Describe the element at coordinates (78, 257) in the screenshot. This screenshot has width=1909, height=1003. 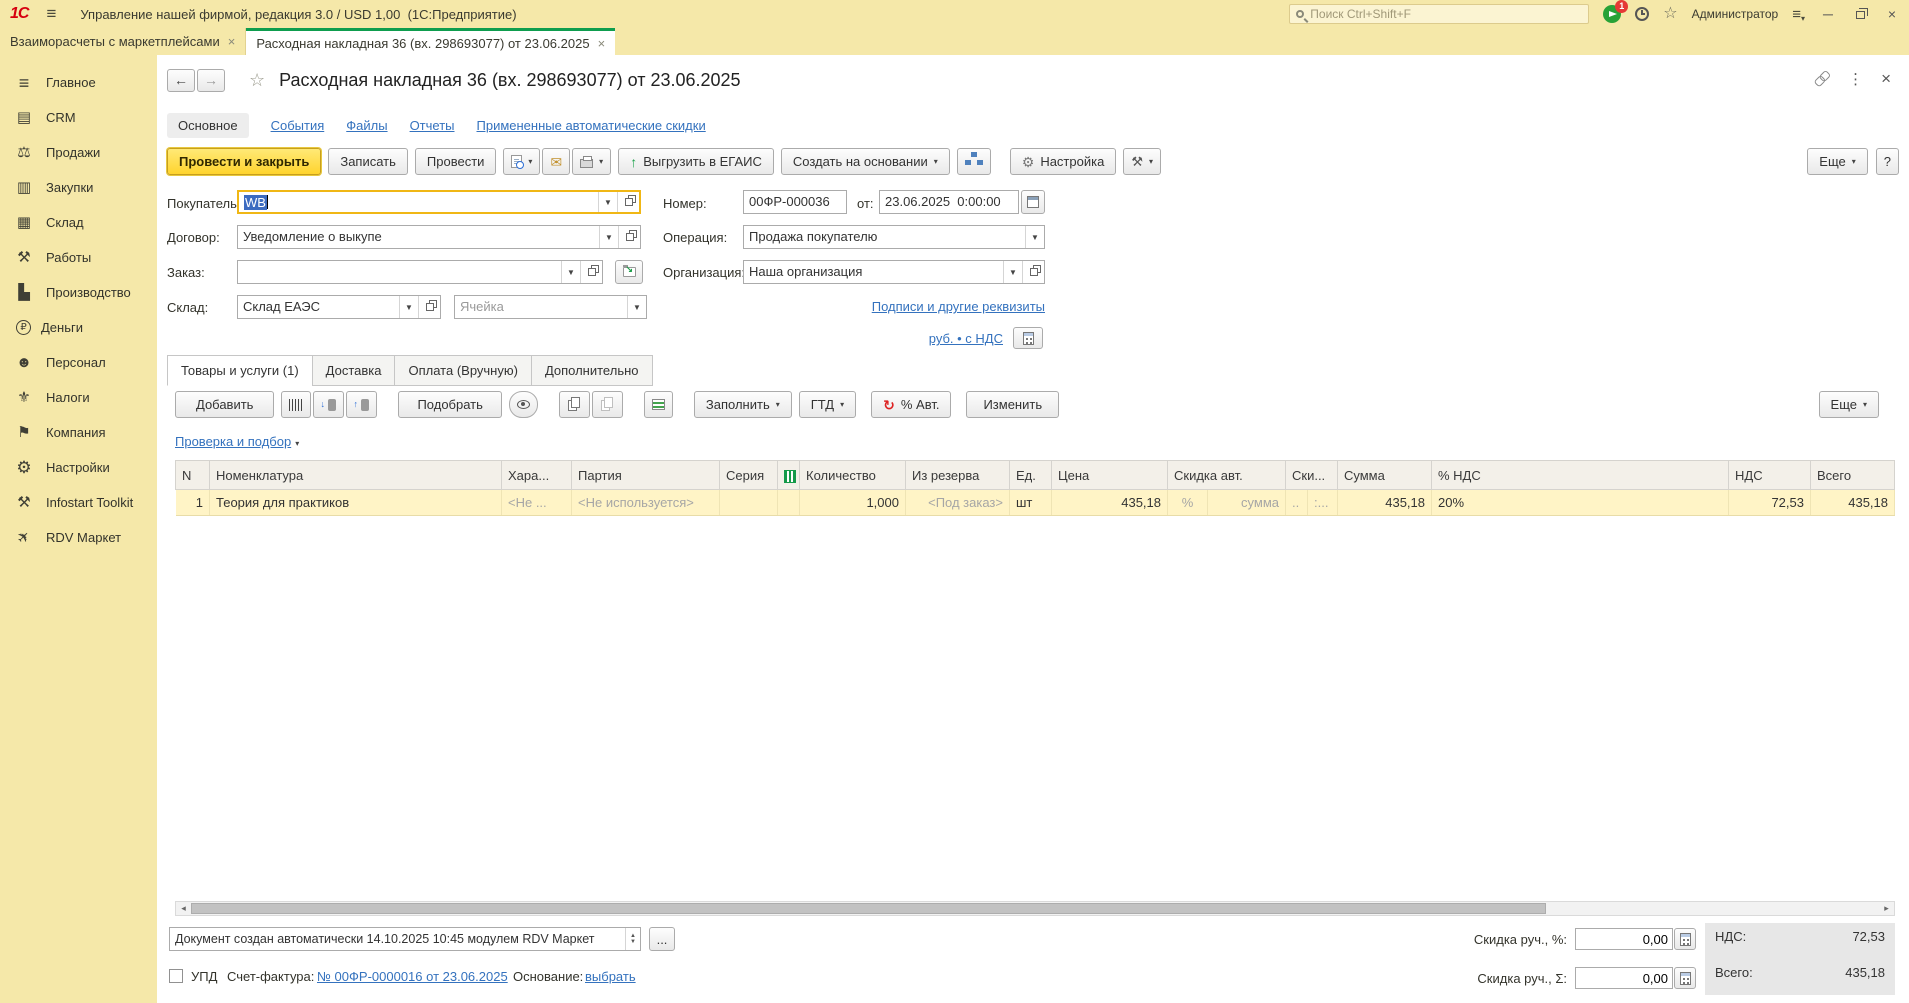
I see `sidebar-item-works: Работы` at that location.